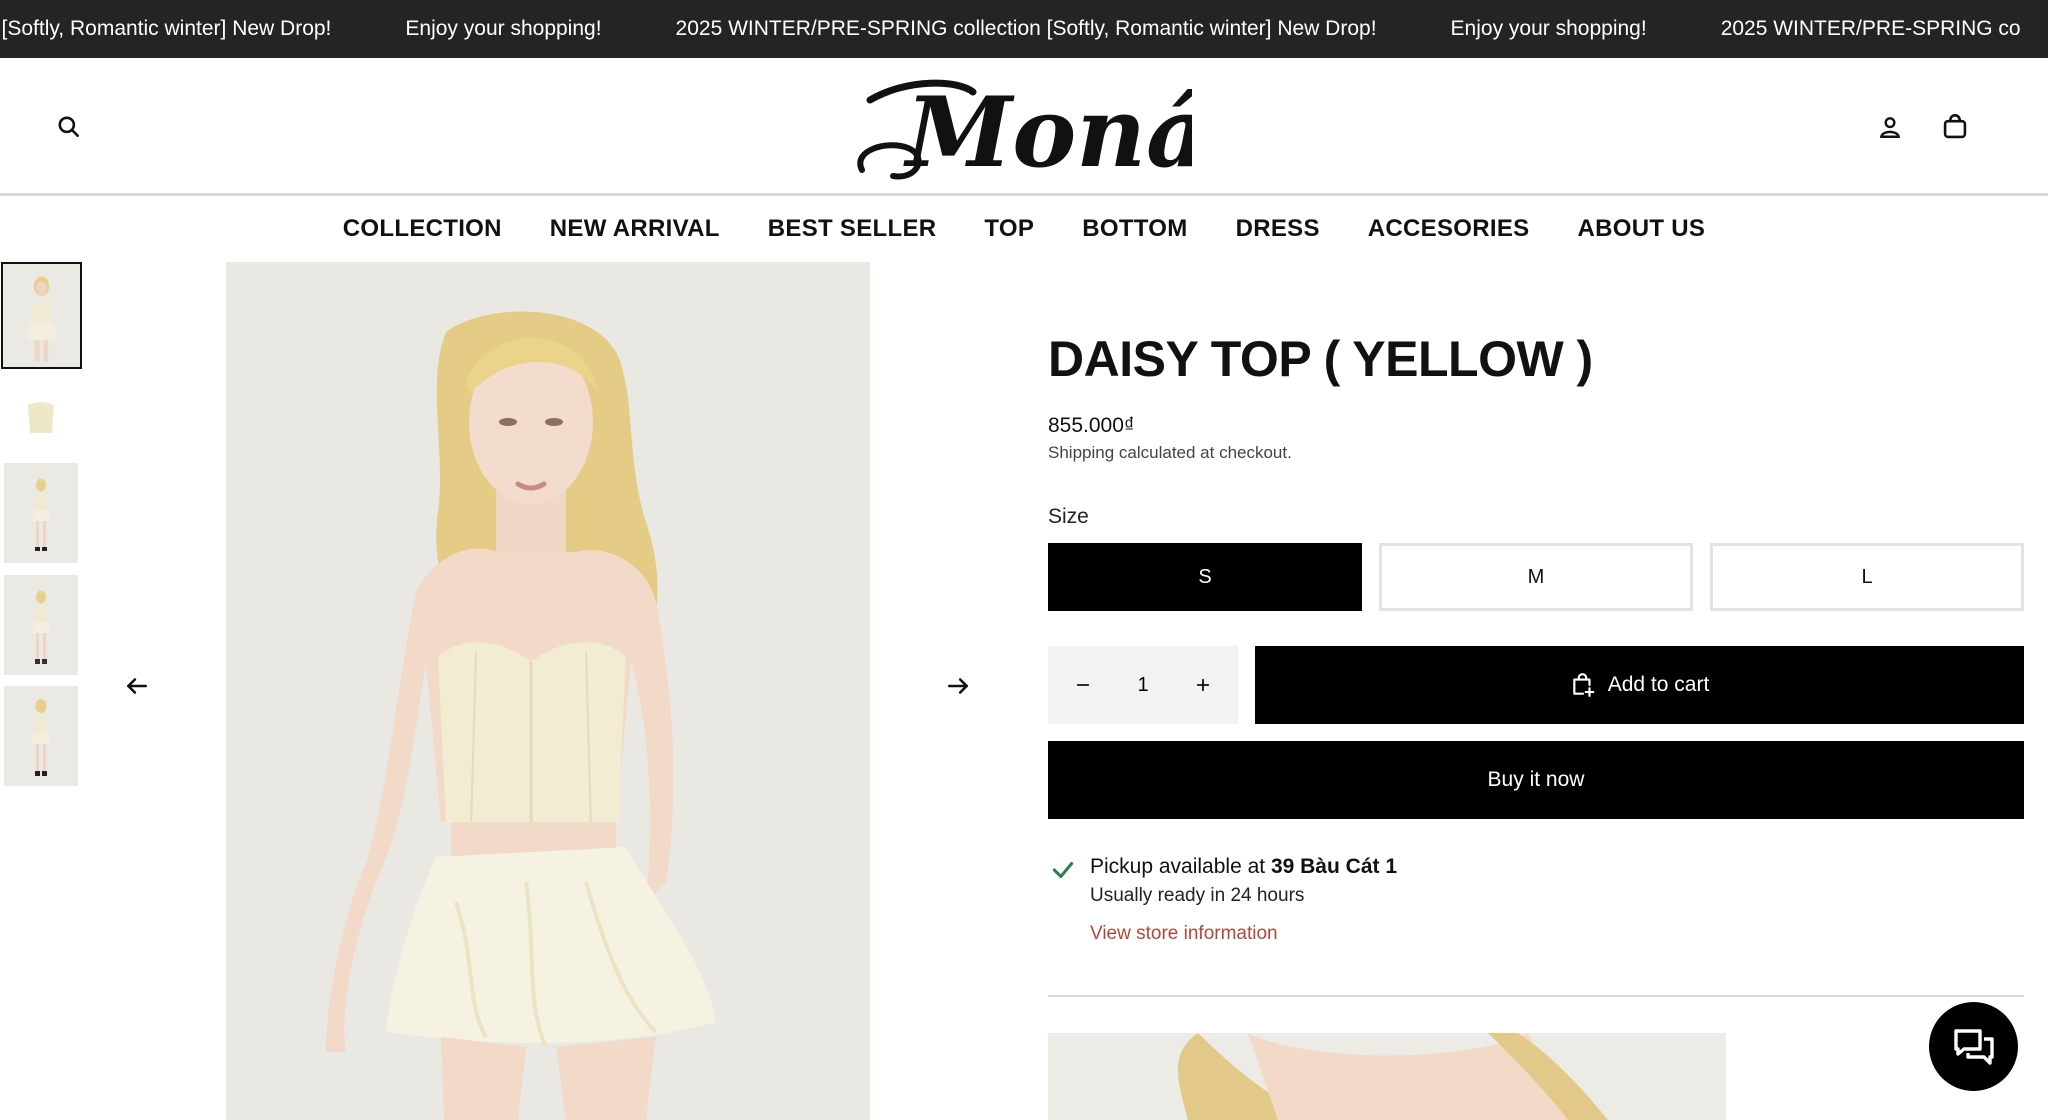 This screenshot has height=1120, width=2048. I want to click on quantity-stepper: 1, so click(1143, 685).